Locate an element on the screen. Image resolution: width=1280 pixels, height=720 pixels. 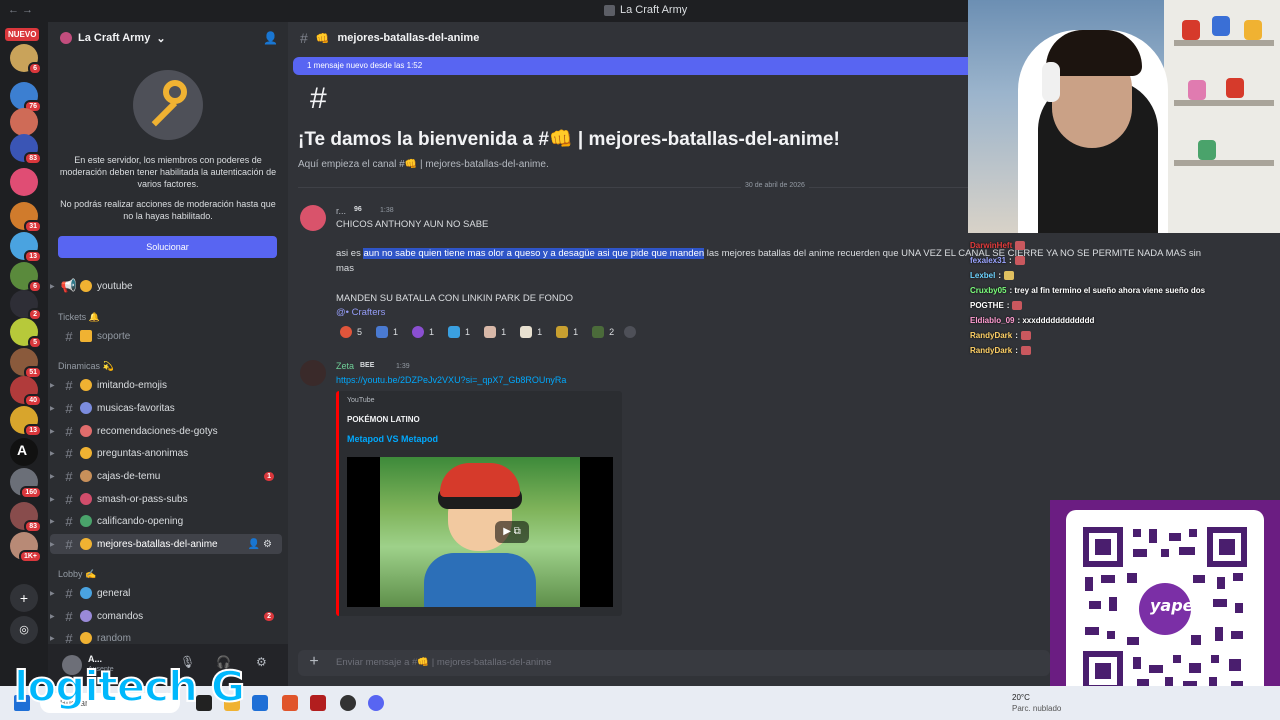
role-tag: 96 is located at coordinates (358, 209).